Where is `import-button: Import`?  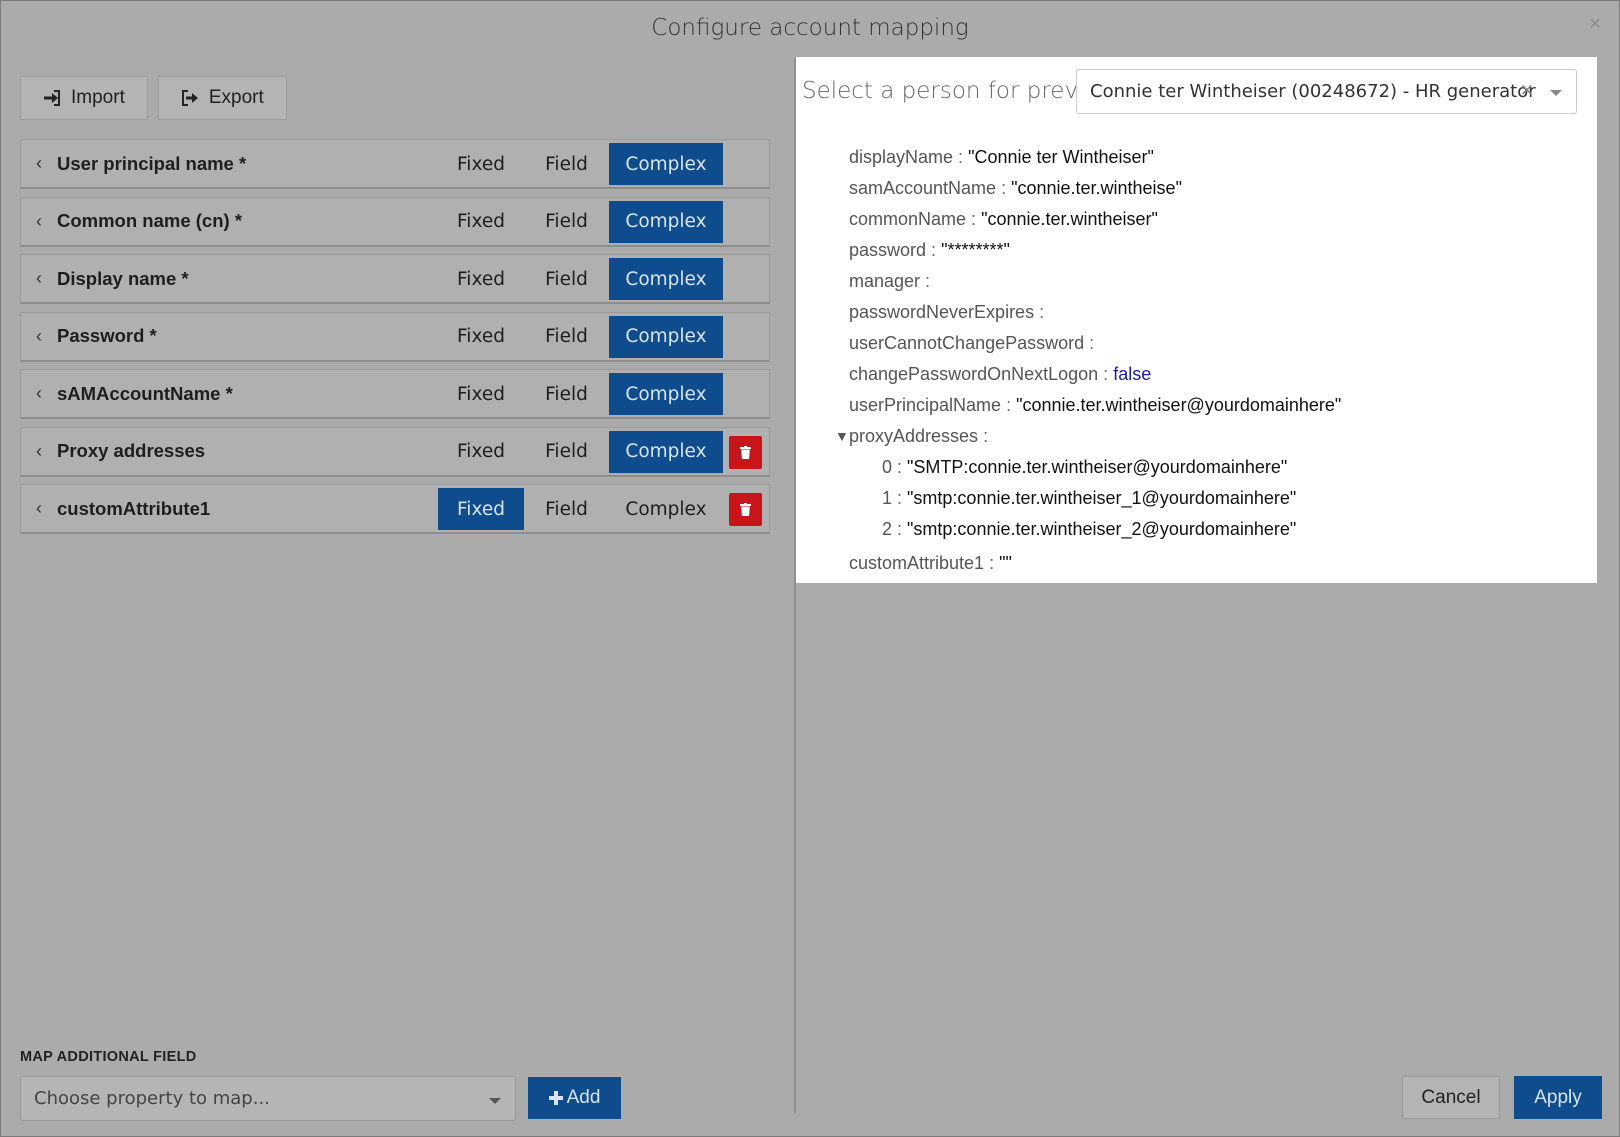 import-button: Import is located at coordinates (84, 98).